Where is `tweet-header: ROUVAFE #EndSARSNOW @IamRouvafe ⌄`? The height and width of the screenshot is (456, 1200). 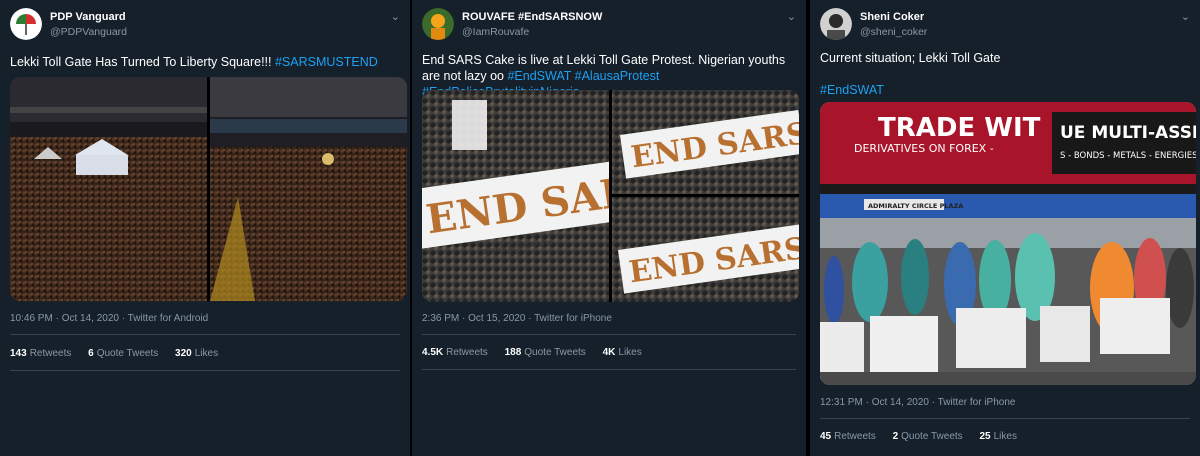
tweet-header: ROUVAFE #EndSARSNOW @IamRouvafe ⌄ is located at coordinates (609, 26).